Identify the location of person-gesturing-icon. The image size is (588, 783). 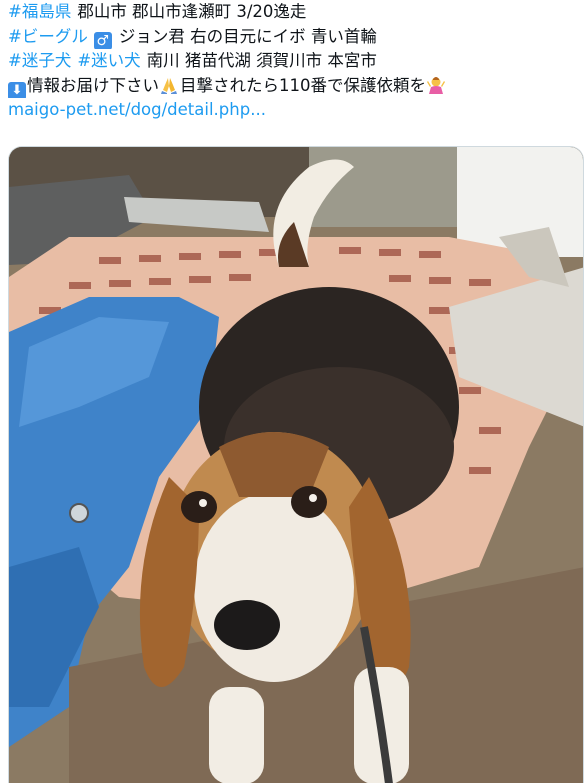
(436, 85).